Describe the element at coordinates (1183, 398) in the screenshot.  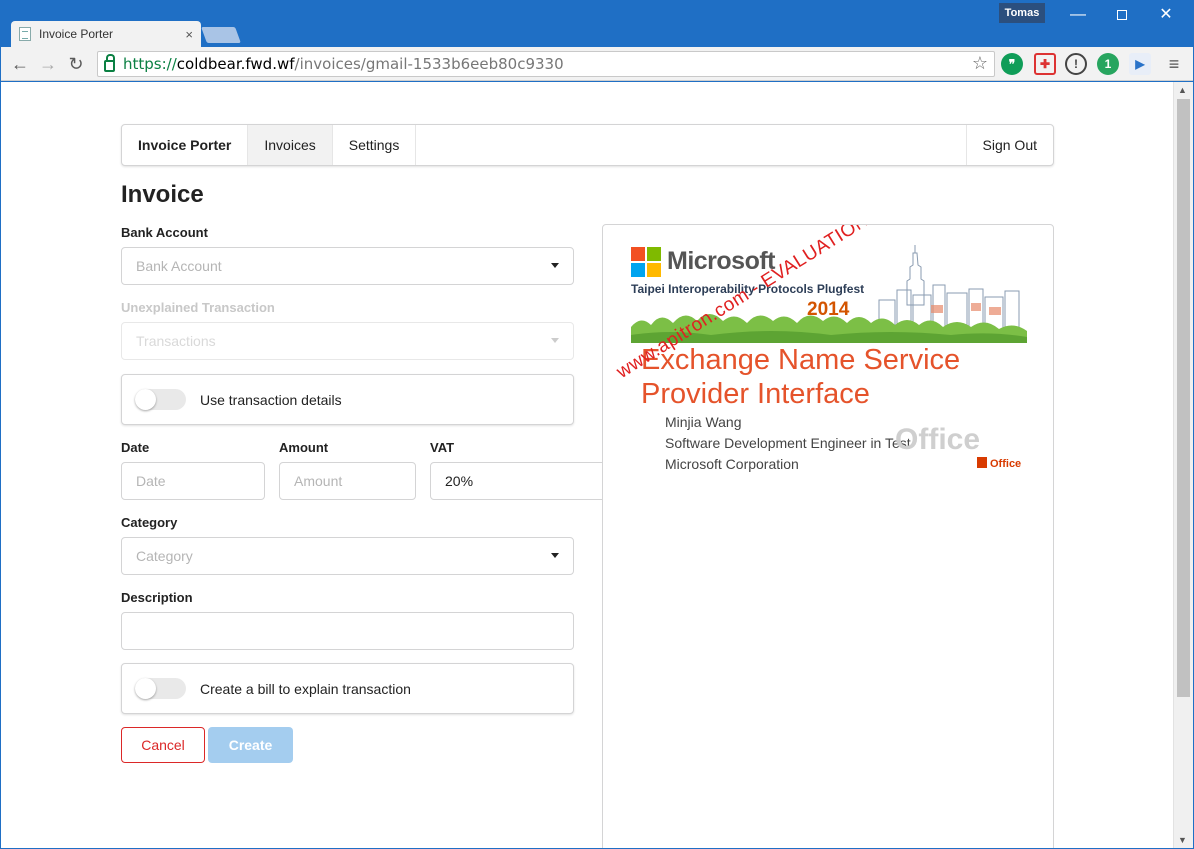
I see `scroll-thumb` at that location.